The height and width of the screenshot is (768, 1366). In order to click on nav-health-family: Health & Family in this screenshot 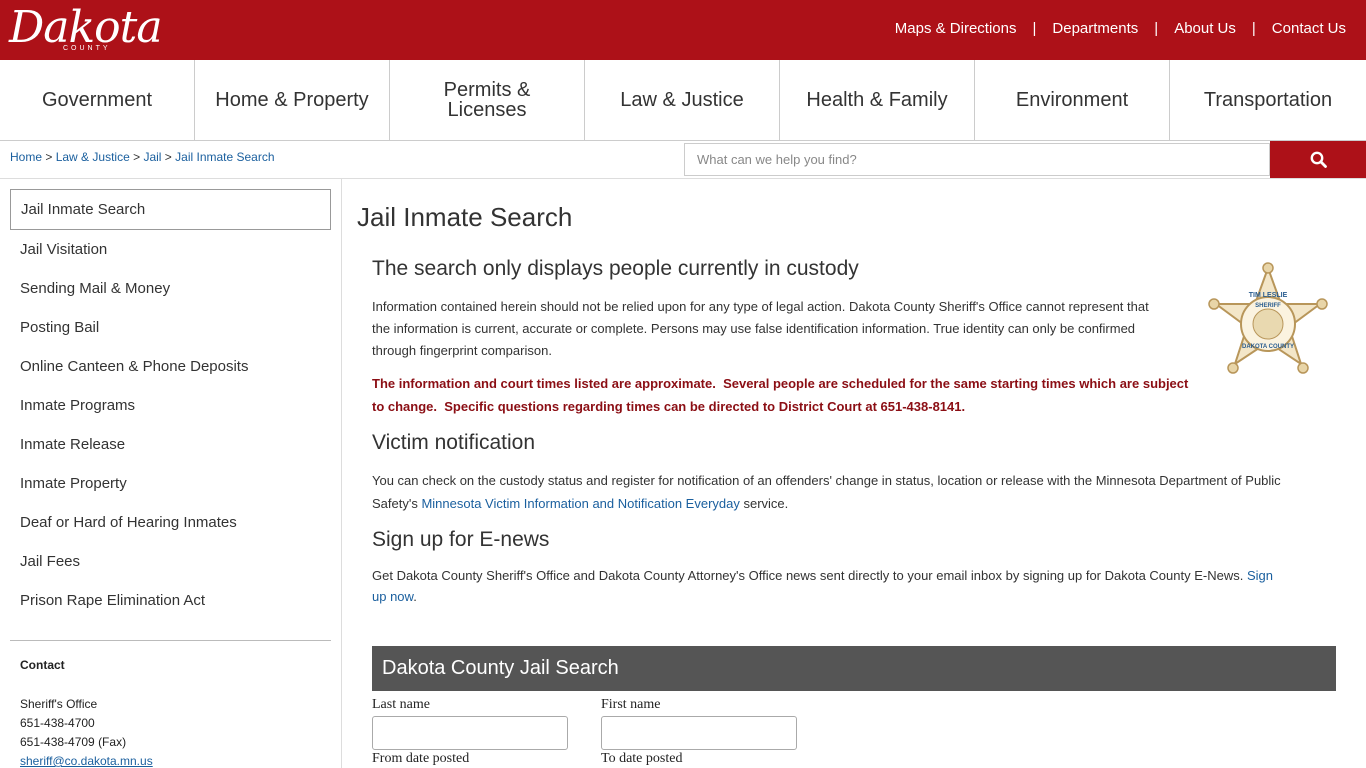, I will do `click(877, 100)`.